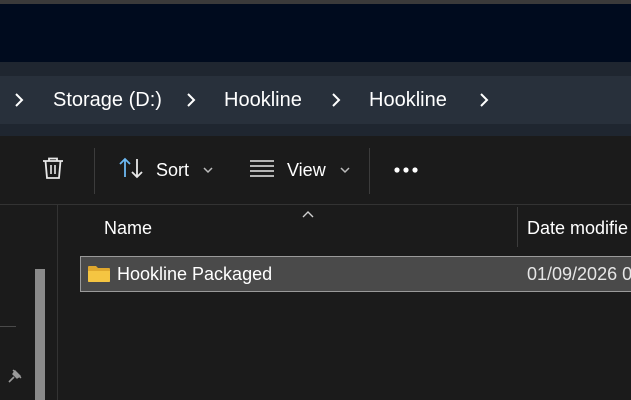 The width and height of the screenshot is (631, 400). What do you see at coordinates (195, 274) in the screenshot?
I see `file-name: Hookline Packaged` at bounding box center [195, 274].